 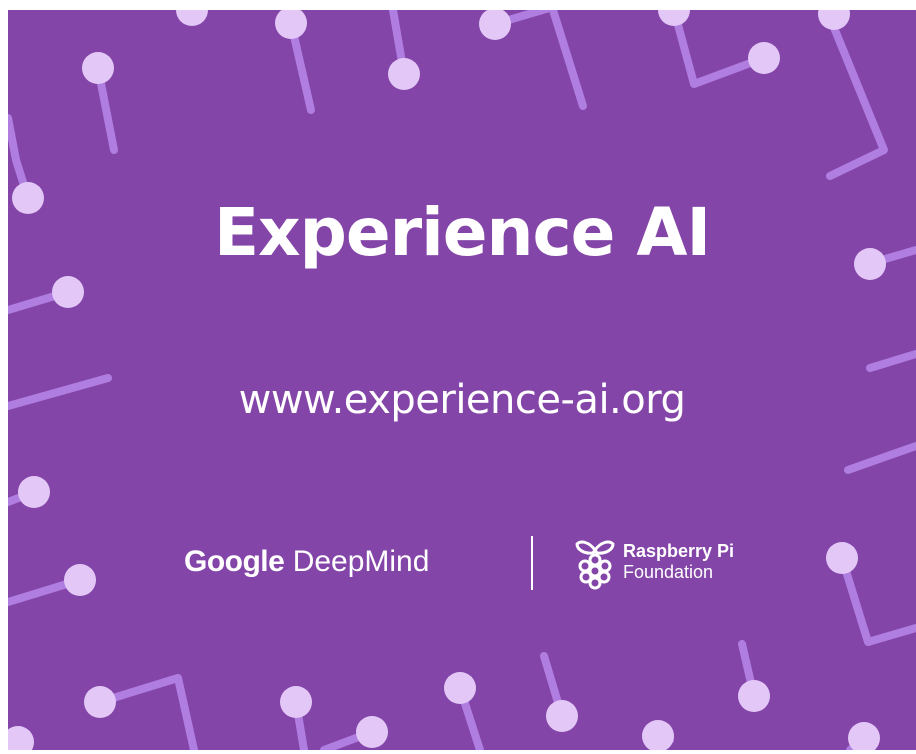 What do you see at coordinates (462, 232) in the screenshot?
I see `headline: Experience AI` at bounding box center [462, 232].